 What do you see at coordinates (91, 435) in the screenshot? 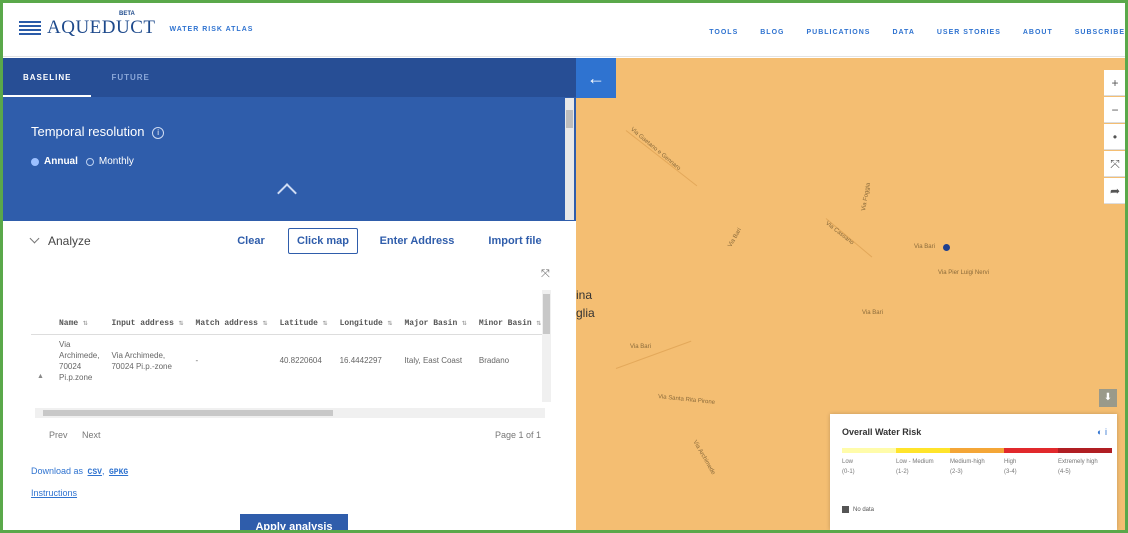
I see `next-page-button: Next` at bounding box center [91, 435].